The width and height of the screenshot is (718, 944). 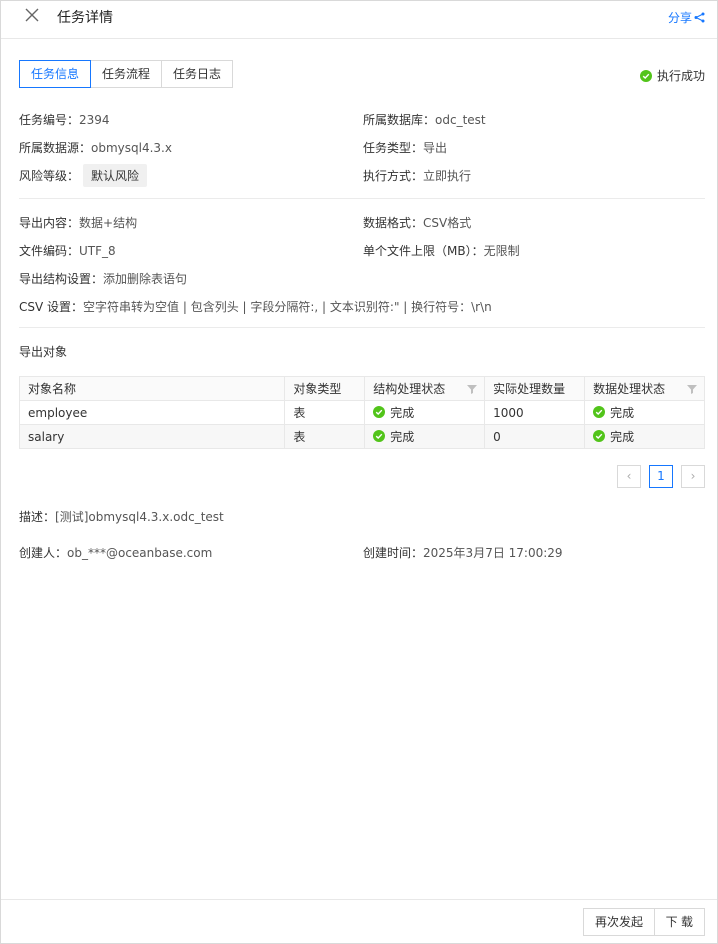 What do you see at coordinates (680, 76) in the screenshot?
I see `status-label: 执行成功` at bounding box center [680, 76].